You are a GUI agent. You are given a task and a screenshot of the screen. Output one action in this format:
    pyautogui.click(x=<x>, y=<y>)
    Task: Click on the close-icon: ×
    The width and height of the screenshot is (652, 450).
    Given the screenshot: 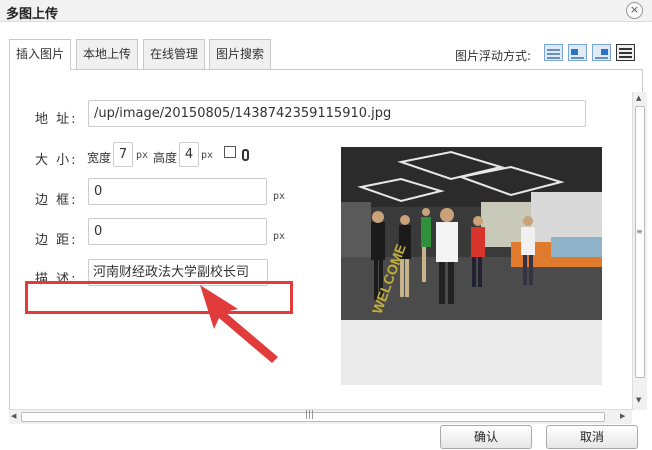 What is the action you would take?
    pyautogui.click(x=634, y=10)
    